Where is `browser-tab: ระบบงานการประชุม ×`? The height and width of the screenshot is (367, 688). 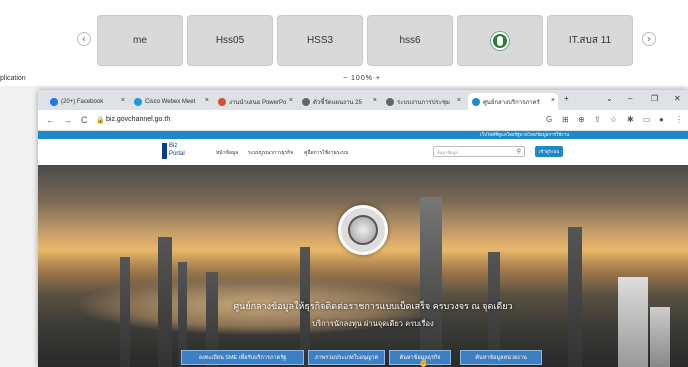
browser-tab: ระบบงานการประชุม × is located at coordinates (423, 101).